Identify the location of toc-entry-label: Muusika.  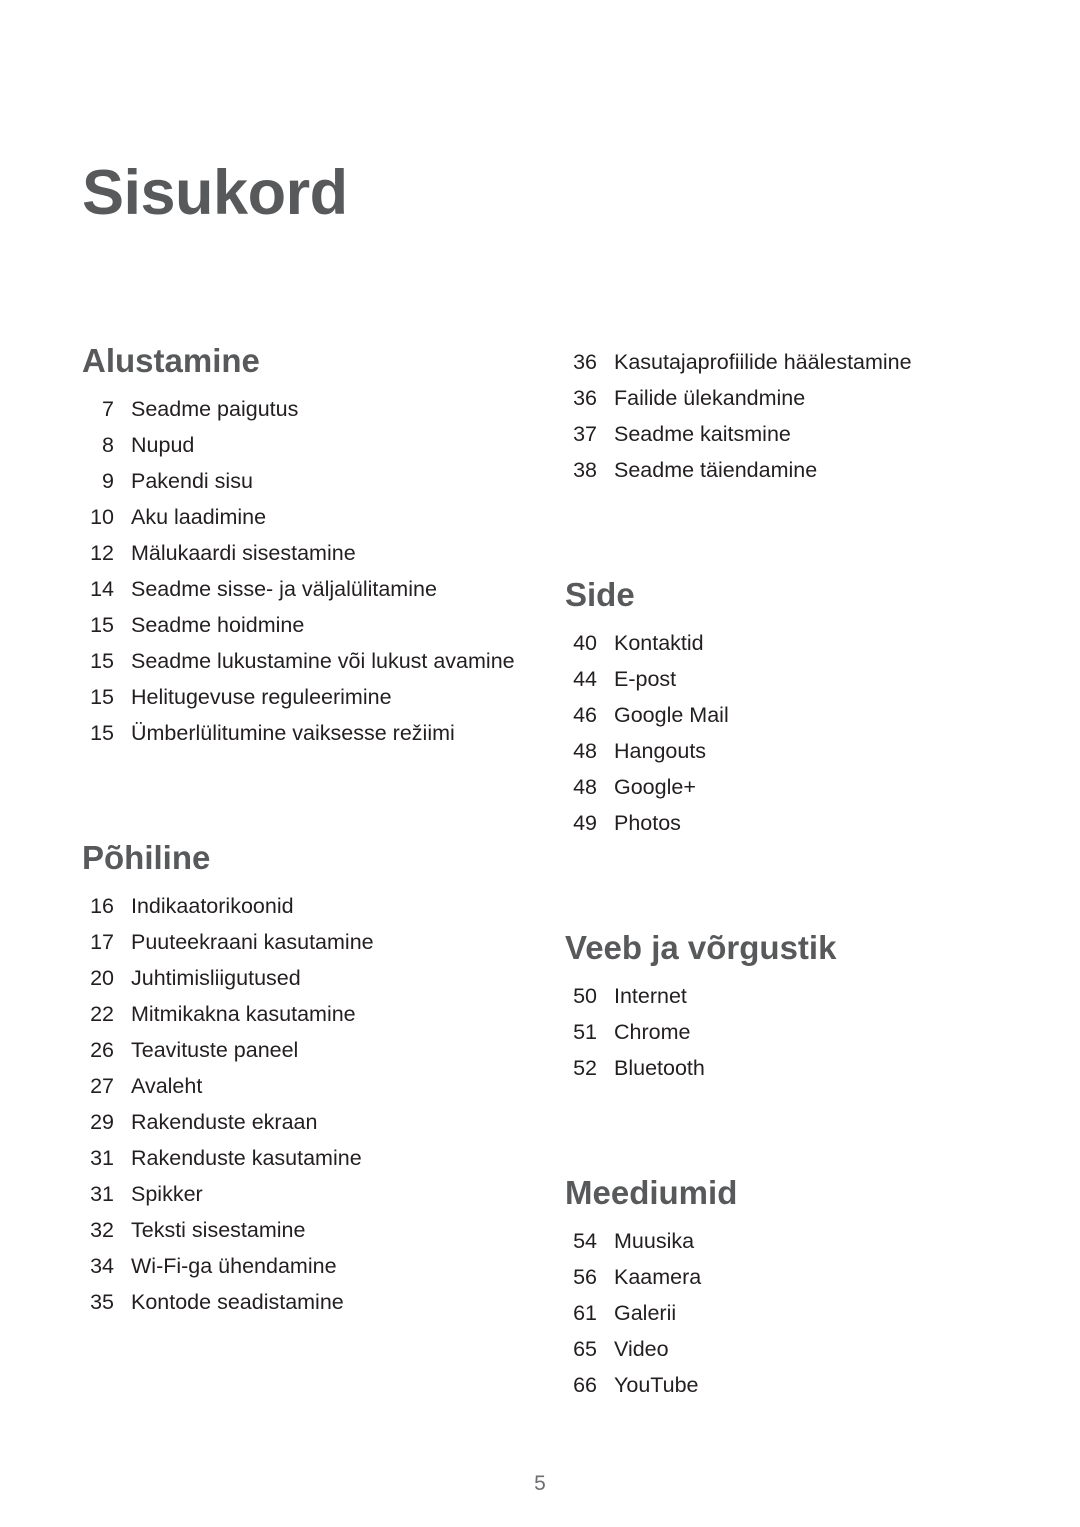
(654, 1241).